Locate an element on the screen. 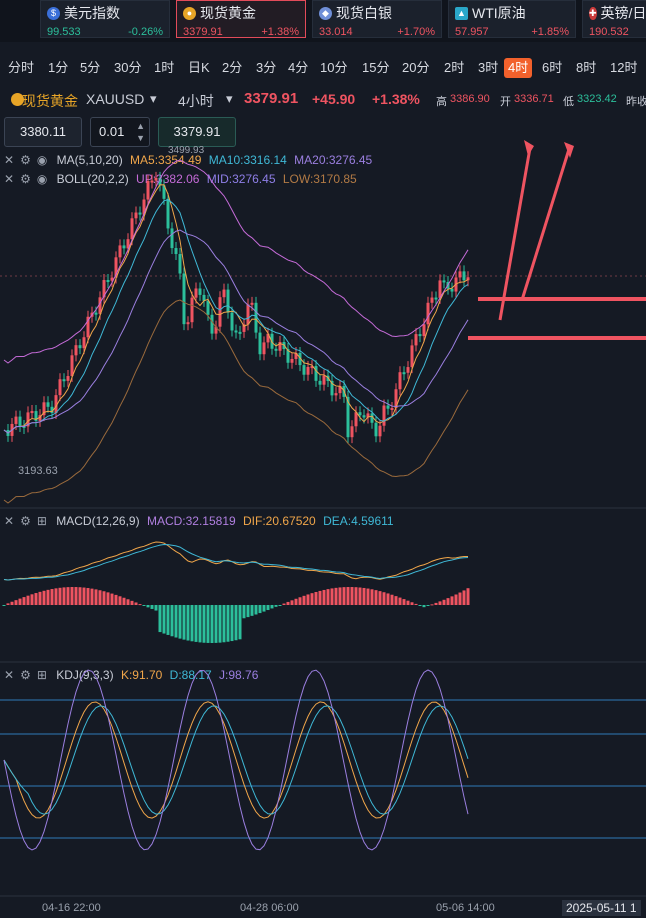 The image size is (646, 918). low-mark-label: 3193.63 is located at coordinates (38, 471).